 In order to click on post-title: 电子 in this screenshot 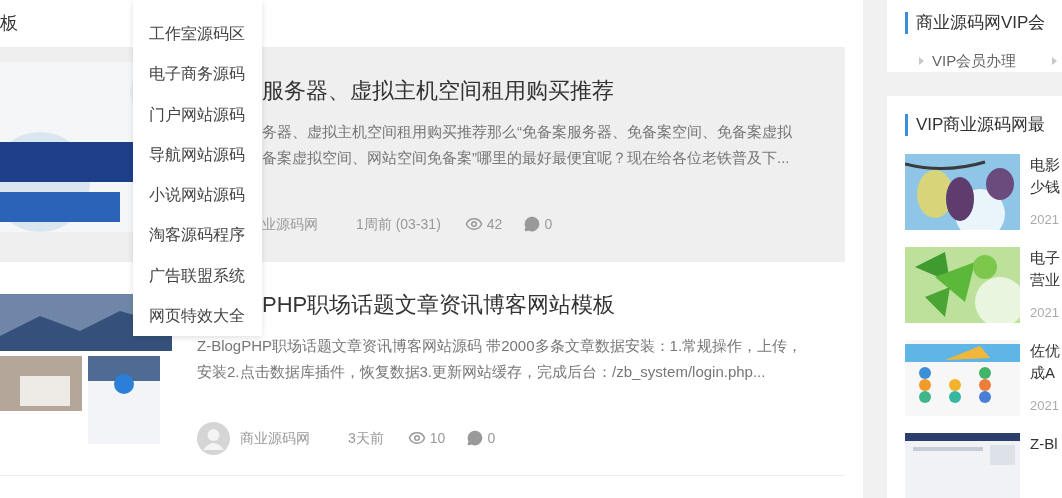, I will do `click(1045, 257)`.